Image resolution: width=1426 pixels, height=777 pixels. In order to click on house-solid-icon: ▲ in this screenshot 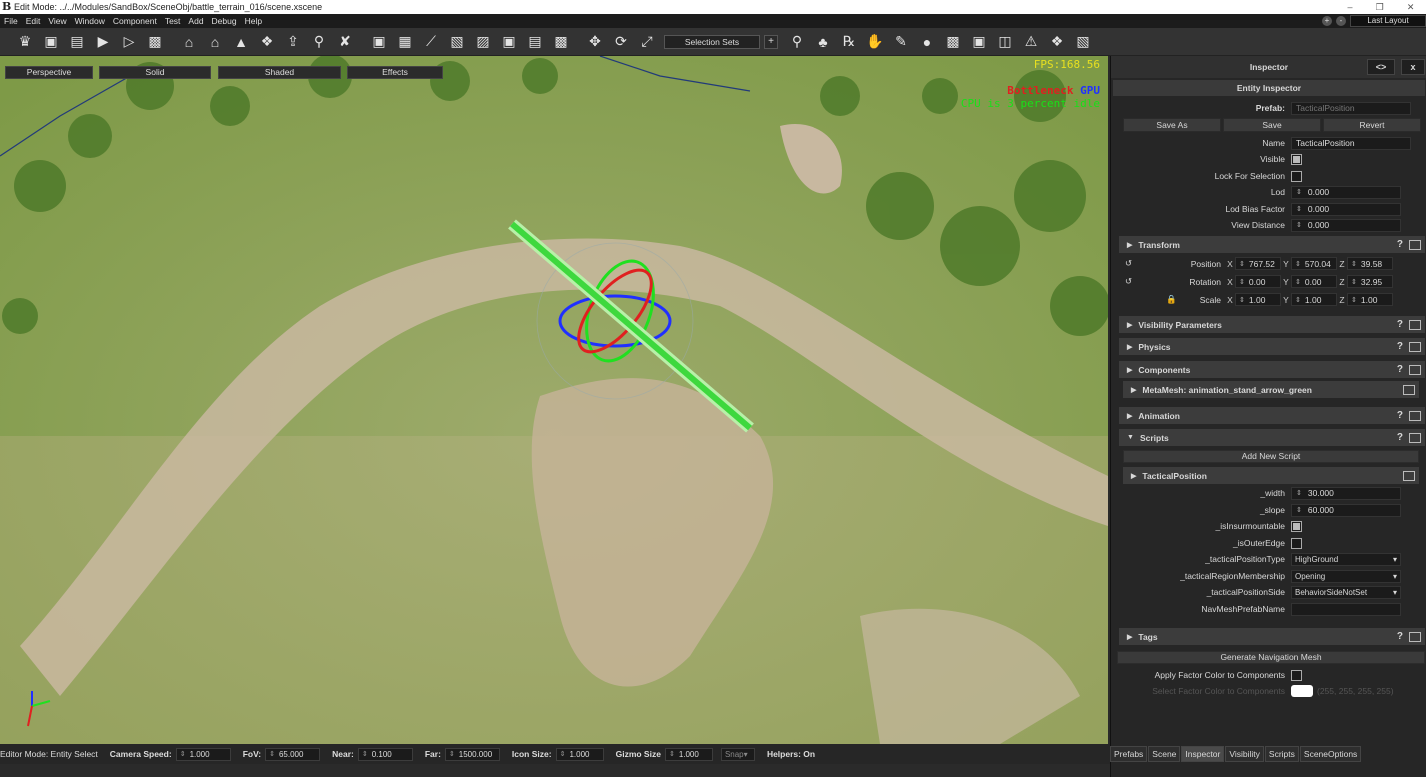, I will do `click(241, 42)`.